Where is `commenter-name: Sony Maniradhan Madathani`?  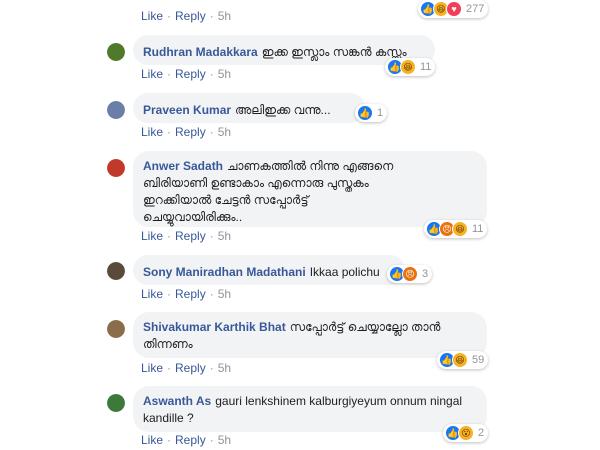 commenter-name: Sony Maniradhan Madathani is located at coordinates (224, 272).